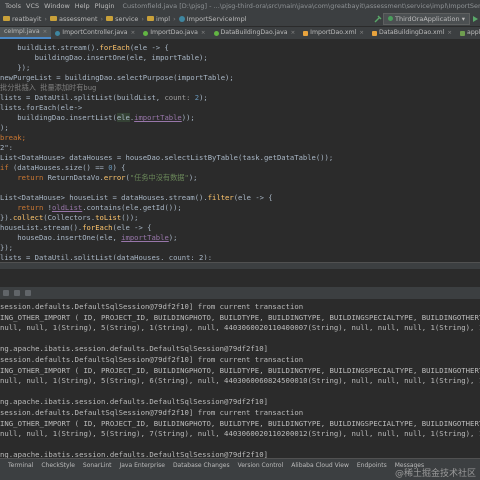 The width and height of the screenshot is (480, 480). Describe the element at coordinates (378, 19) in the screenshot. I see `build-icon` at that location.